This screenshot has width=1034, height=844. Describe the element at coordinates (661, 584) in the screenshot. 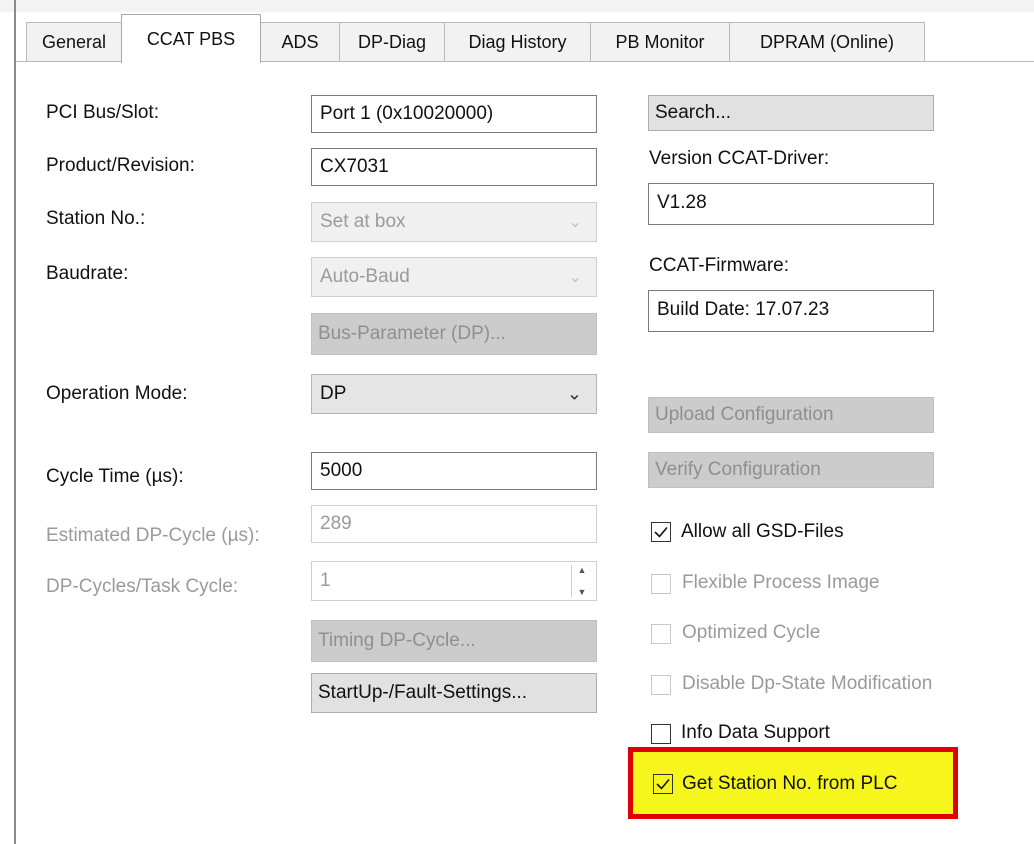

I see `flexible-process-image-checkbox` at that location.